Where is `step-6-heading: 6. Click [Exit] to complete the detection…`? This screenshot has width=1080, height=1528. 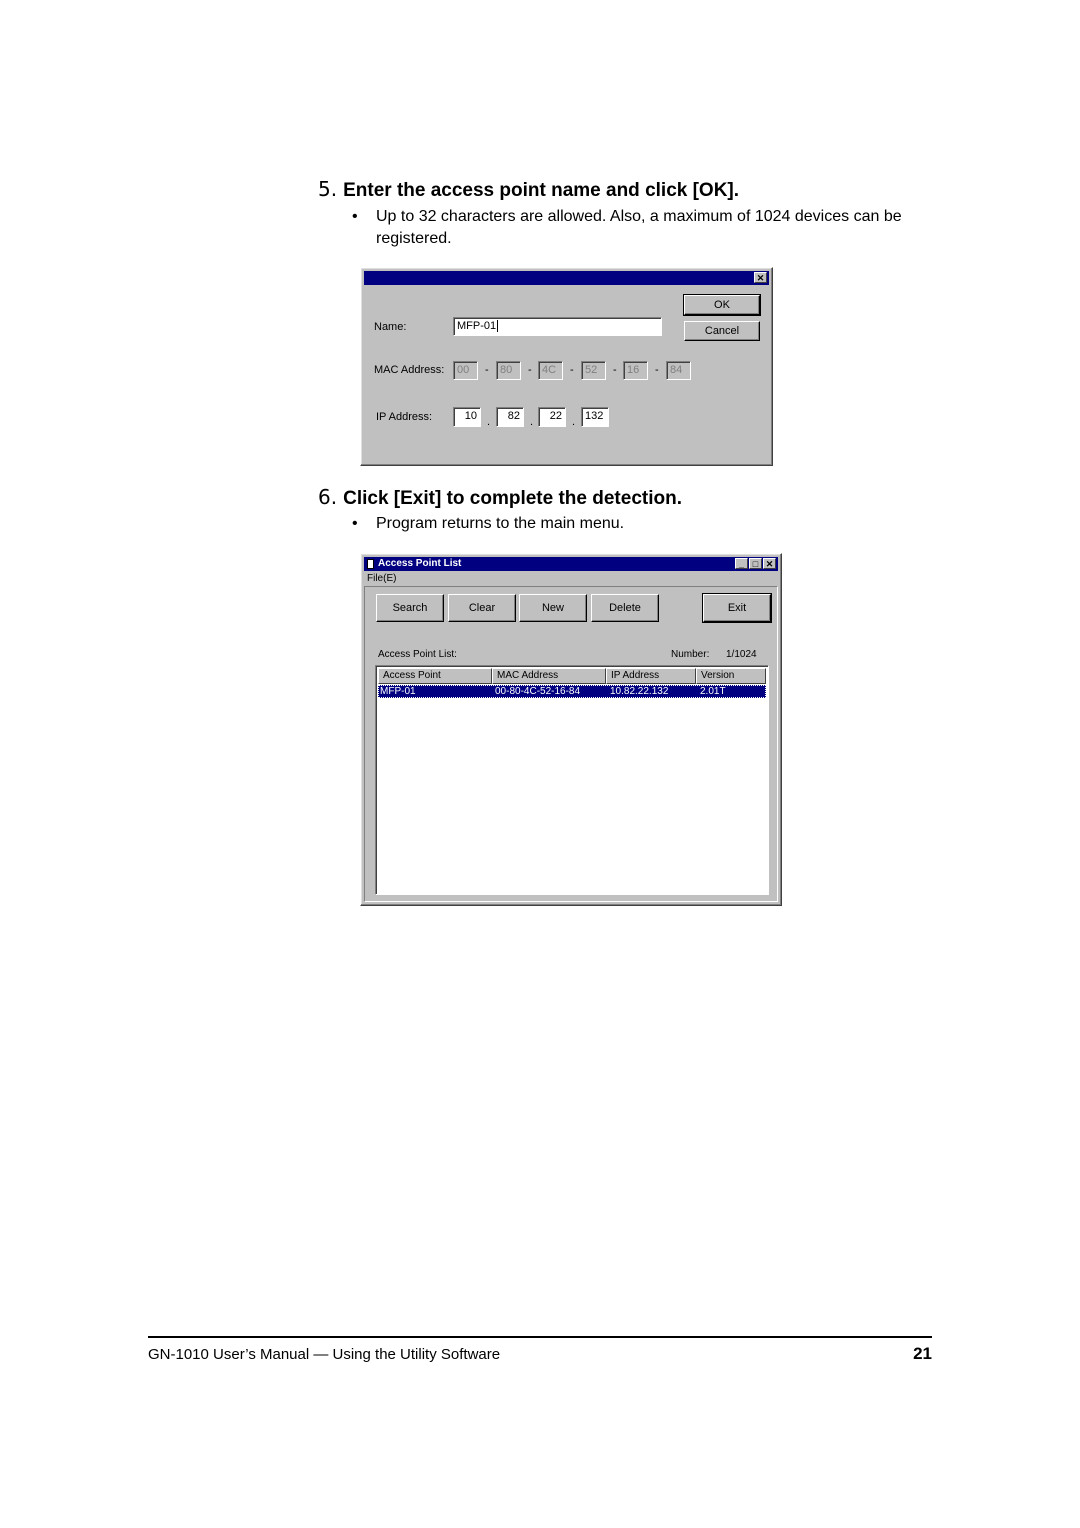
step-6-heading: 6. Click [Exit] to complete the detection… is located at coordinates (500, 497).